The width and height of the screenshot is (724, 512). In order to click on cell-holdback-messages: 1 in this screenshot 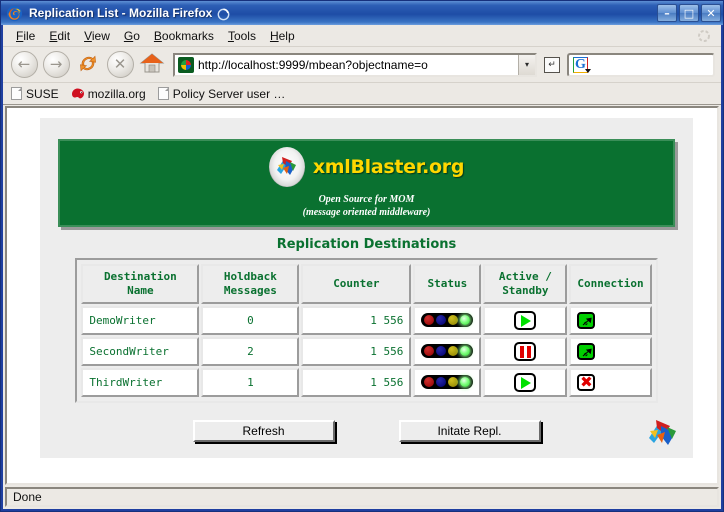, I will do `click(250, 382)`.